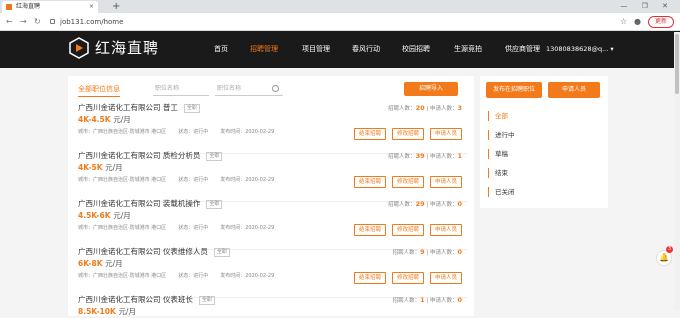  I want to click on filter-in-progress: 进行中, so click(501, 135).